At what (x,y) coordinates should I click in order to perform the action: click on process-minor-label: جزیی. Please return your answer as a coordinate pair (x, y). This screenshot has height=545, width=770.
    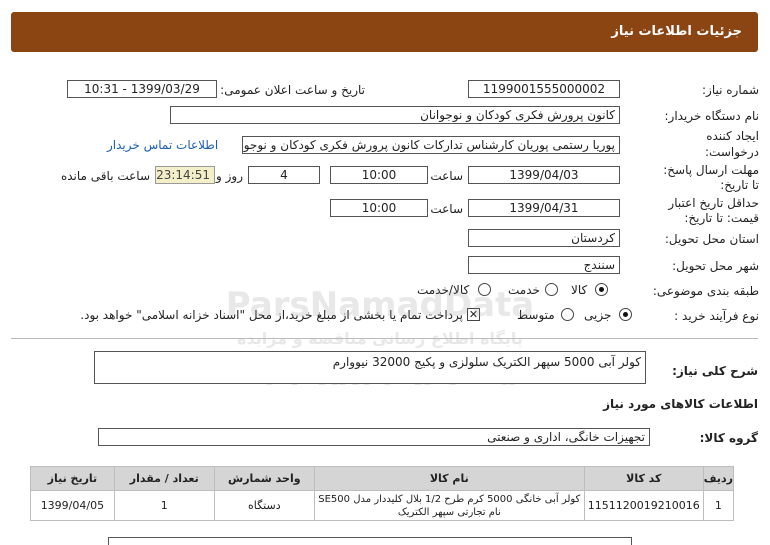
    Looking at the image, I should click on (598, 315).